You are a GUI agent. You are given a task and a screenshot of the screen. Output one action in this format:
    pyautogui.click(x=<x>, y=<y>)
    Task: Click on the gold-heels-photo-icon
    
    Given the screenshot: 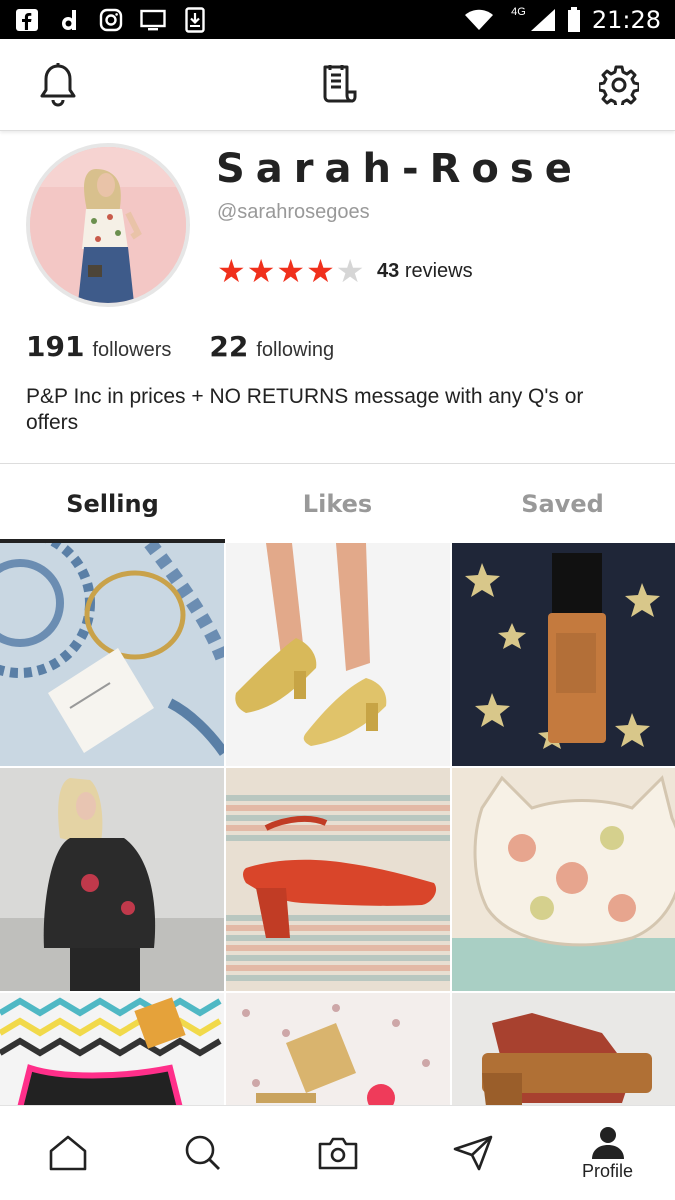 What is the action you would take?
    pyautogui.click(x=338, y=654)
    